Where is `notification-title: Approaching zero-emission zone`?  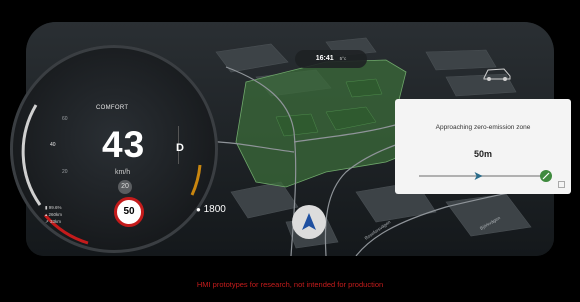 notification-title: Approaching zero-emission zone is located at coordinates (483, 127).